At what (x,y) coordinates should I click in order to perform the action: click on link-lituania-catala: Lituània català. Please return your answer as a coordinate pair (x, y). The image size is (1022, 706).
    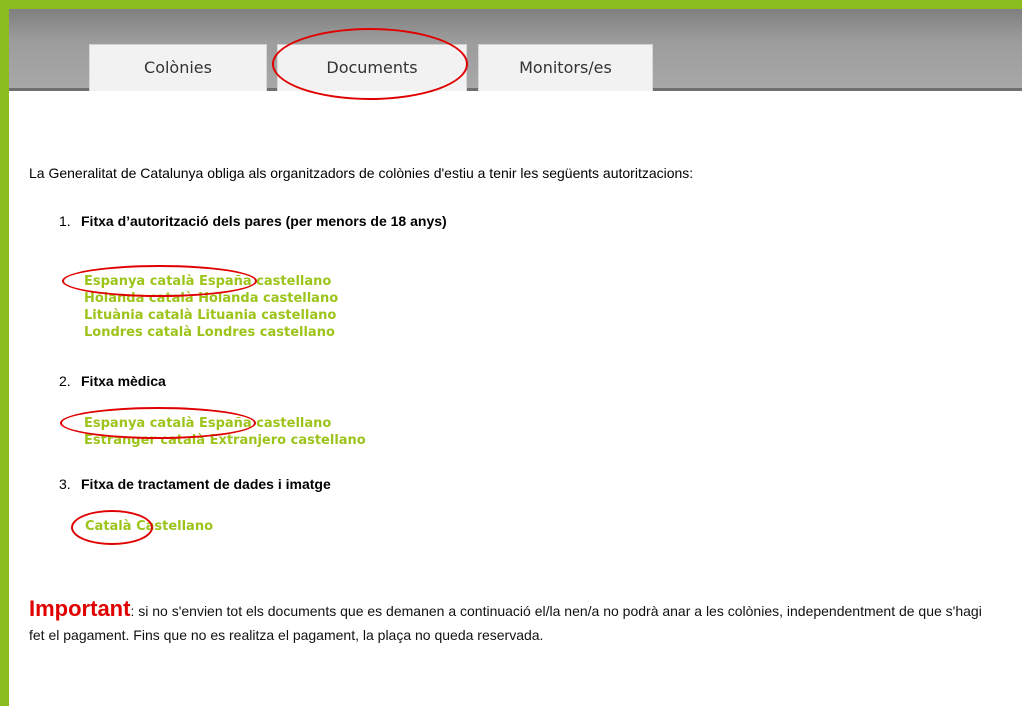
    Looking at the image, I should click on (138, 315).